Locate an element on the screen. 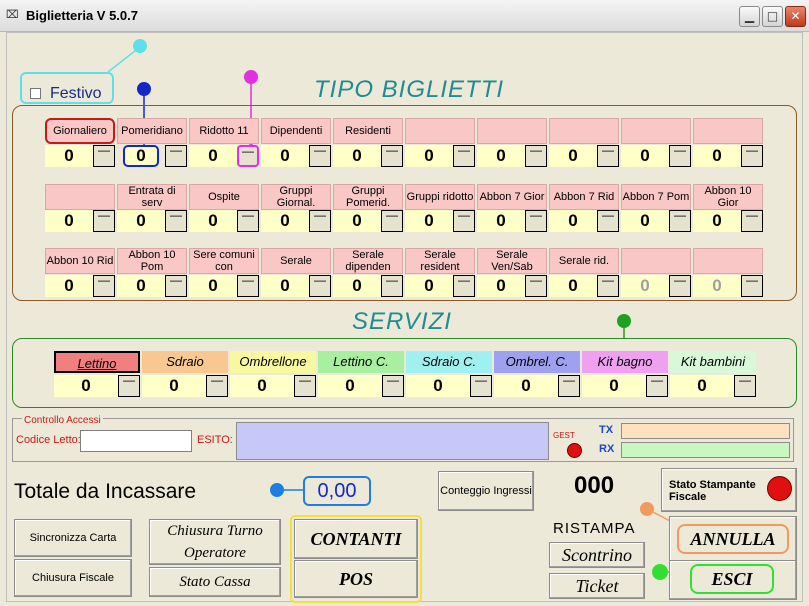  ticket-type-label: Serale is located at coordinates (296, 261).